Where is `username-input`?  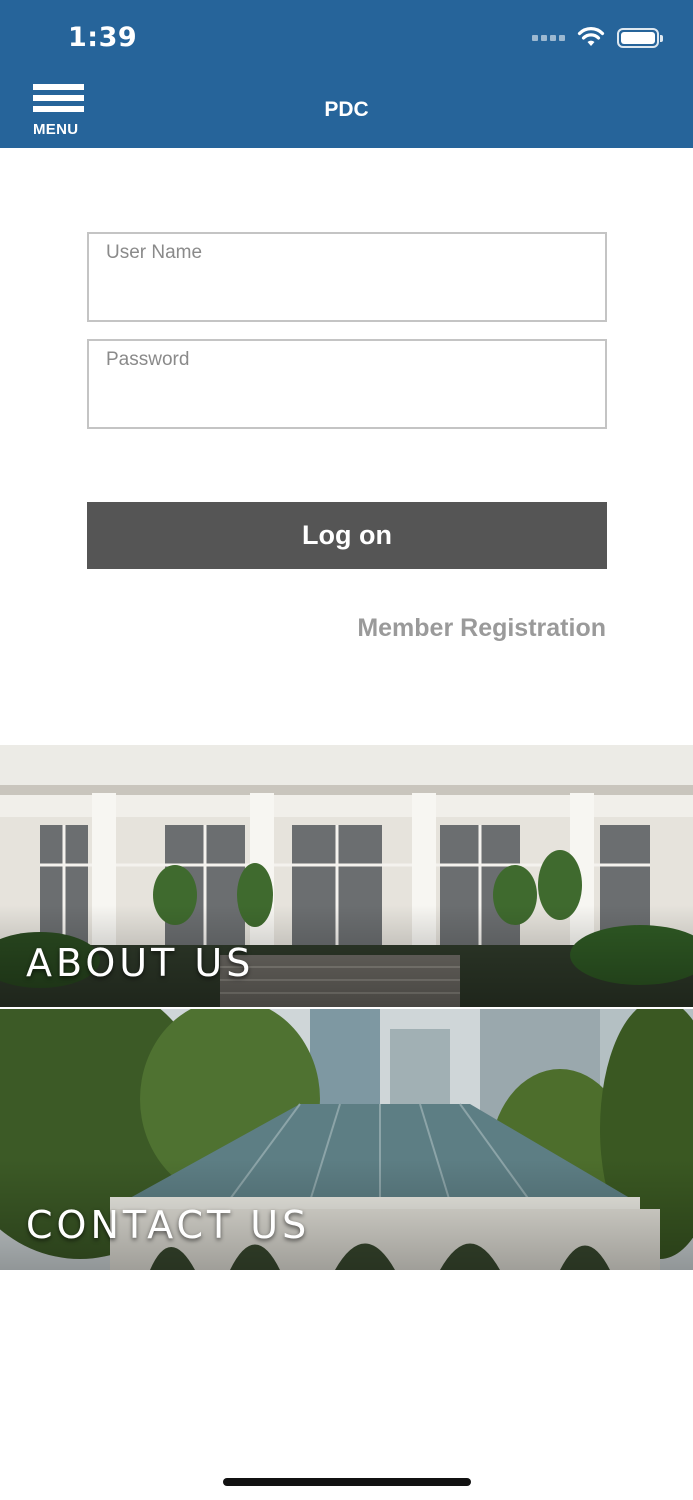
username-input is located at coordinates (347, 277).